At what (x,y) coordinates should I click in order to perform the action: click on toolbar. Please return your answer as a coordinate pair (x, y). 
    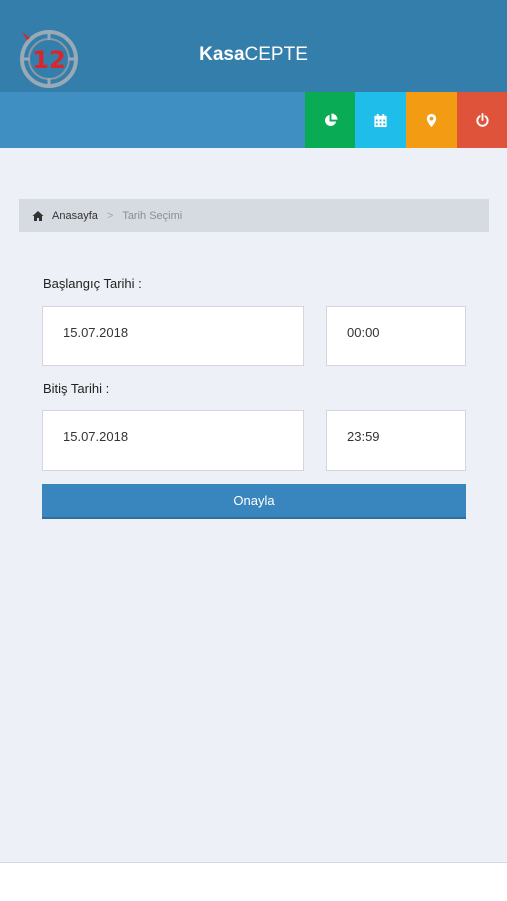
    Looking at the image, I should click on (253, 120).